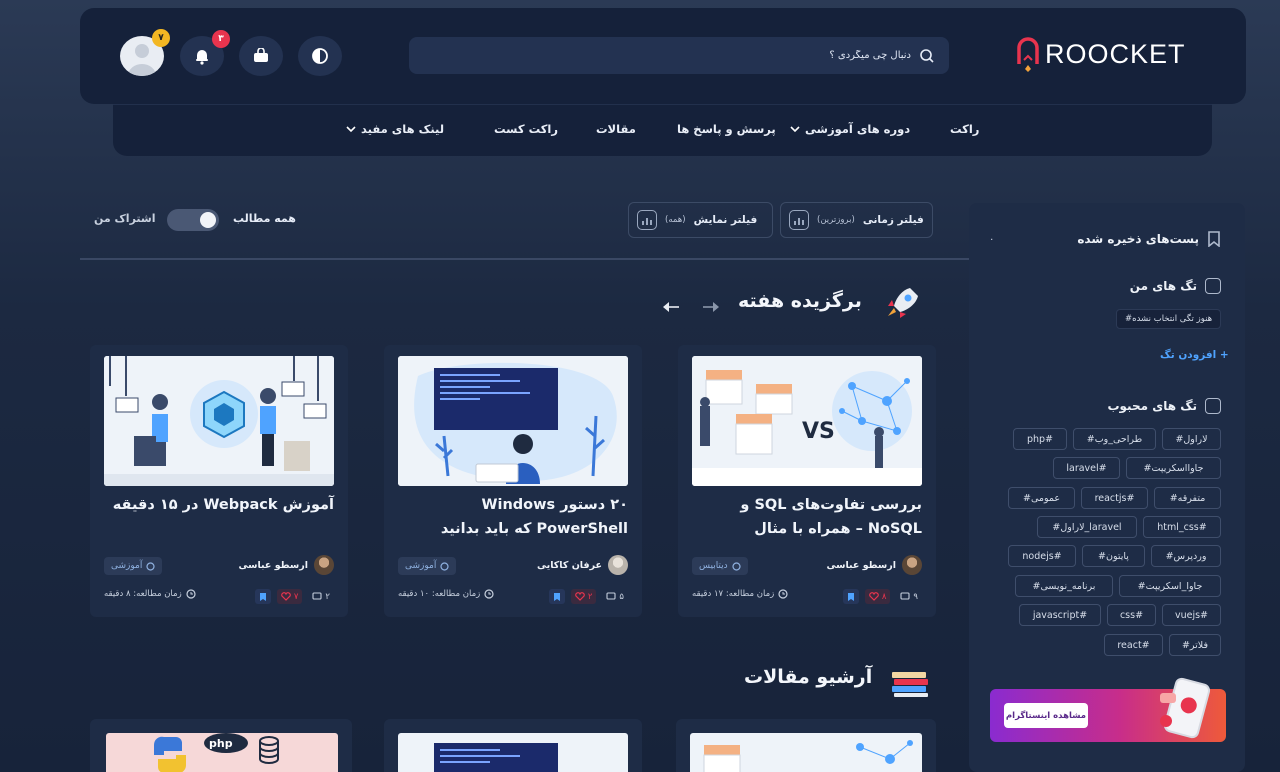  What do you see at coordinates (800, 301) in the screenshot?
I see `featured-title: برگزیده هفته` at bounding box center [800, 301].